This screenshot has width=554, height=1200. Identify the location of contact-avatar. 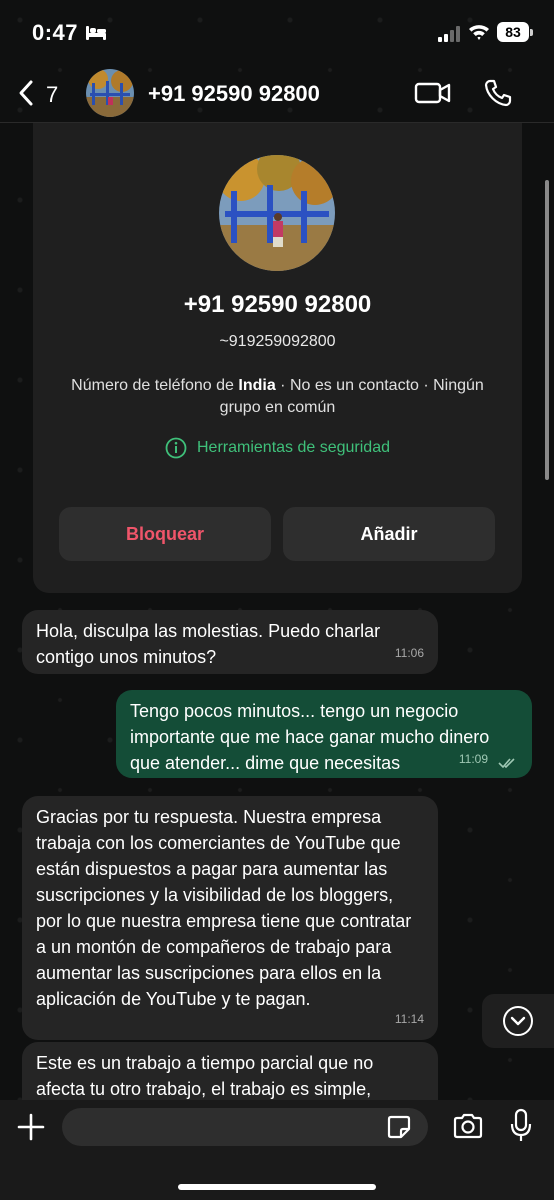
(110, 93).